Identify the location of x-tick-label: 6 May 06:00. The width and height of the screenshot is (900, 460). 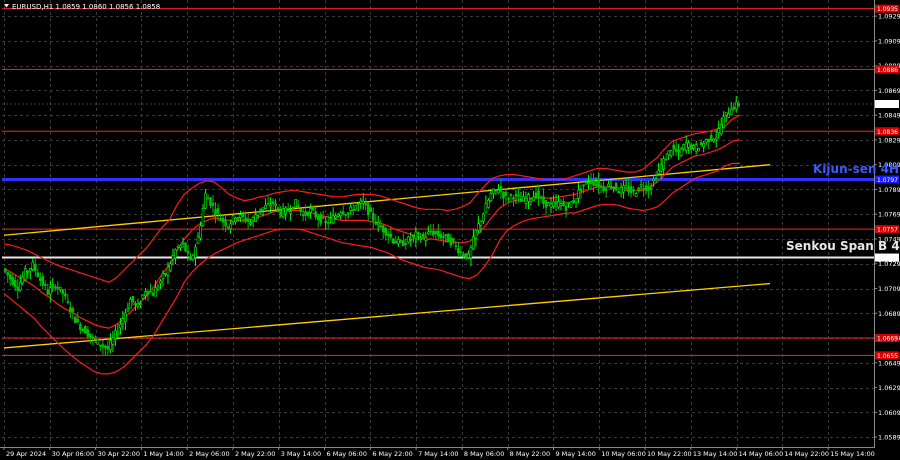
(347, 454).